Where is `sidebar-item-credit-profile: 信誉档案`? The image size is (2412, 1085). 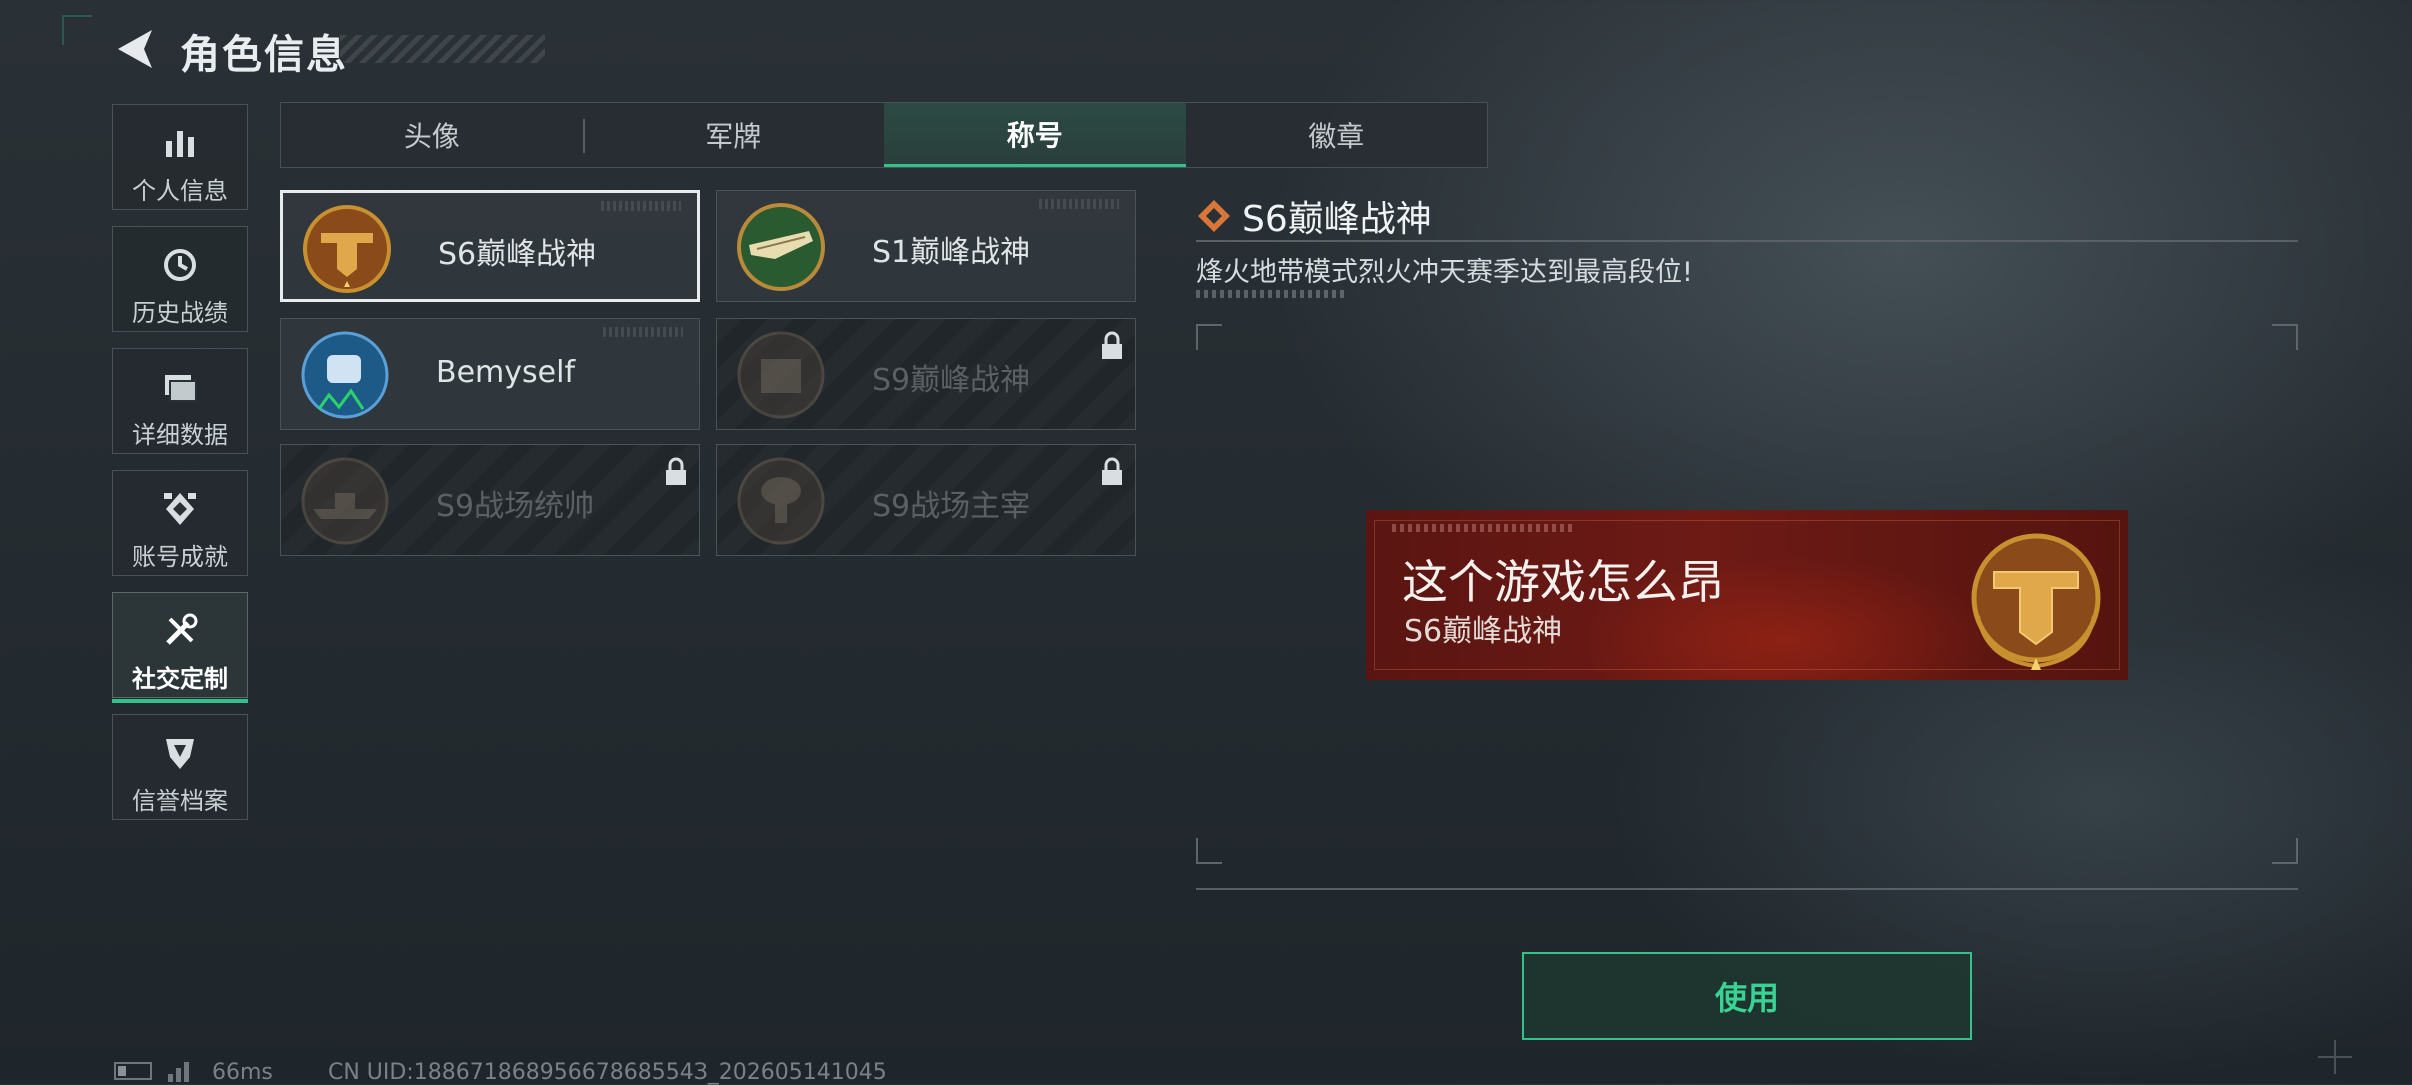
sidebar-item-credit-profile: 信誉档案 is located at coordinates (180, 767).